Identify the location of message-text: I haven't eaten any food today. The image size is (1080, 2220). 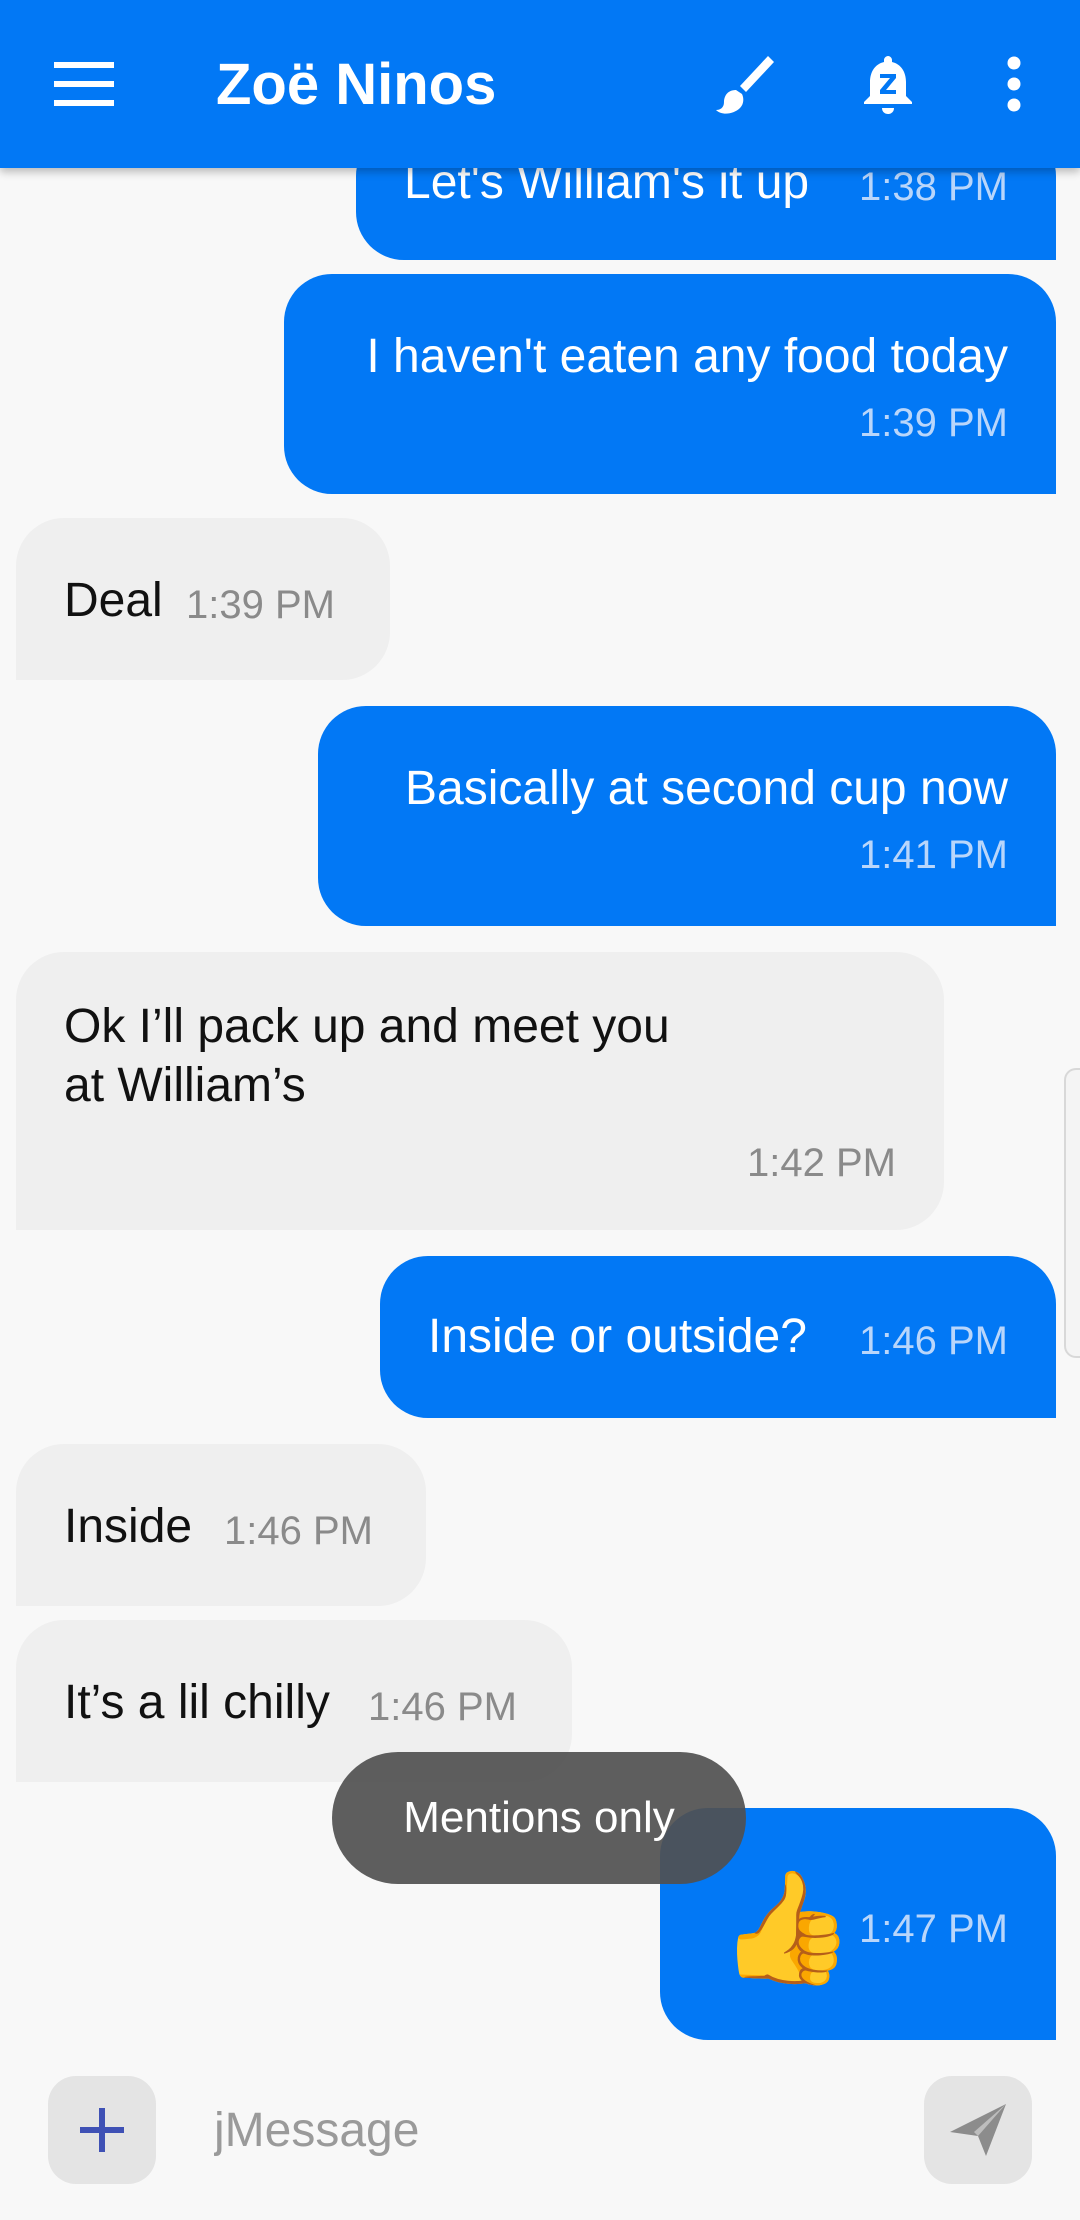
(687, 356).